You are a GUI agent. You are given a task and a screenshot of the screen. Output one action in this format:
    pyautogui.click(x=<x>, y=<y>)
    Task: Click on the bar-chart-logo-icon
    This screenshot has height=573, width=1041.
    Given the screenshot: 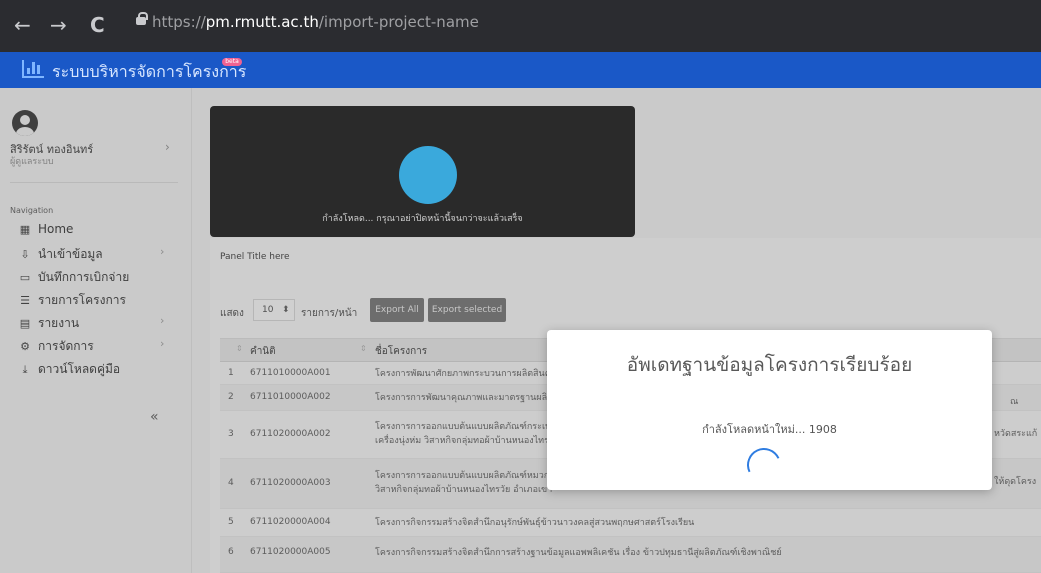 What is the action you would take?
    pyautogui.click(x=33, y=69)
    